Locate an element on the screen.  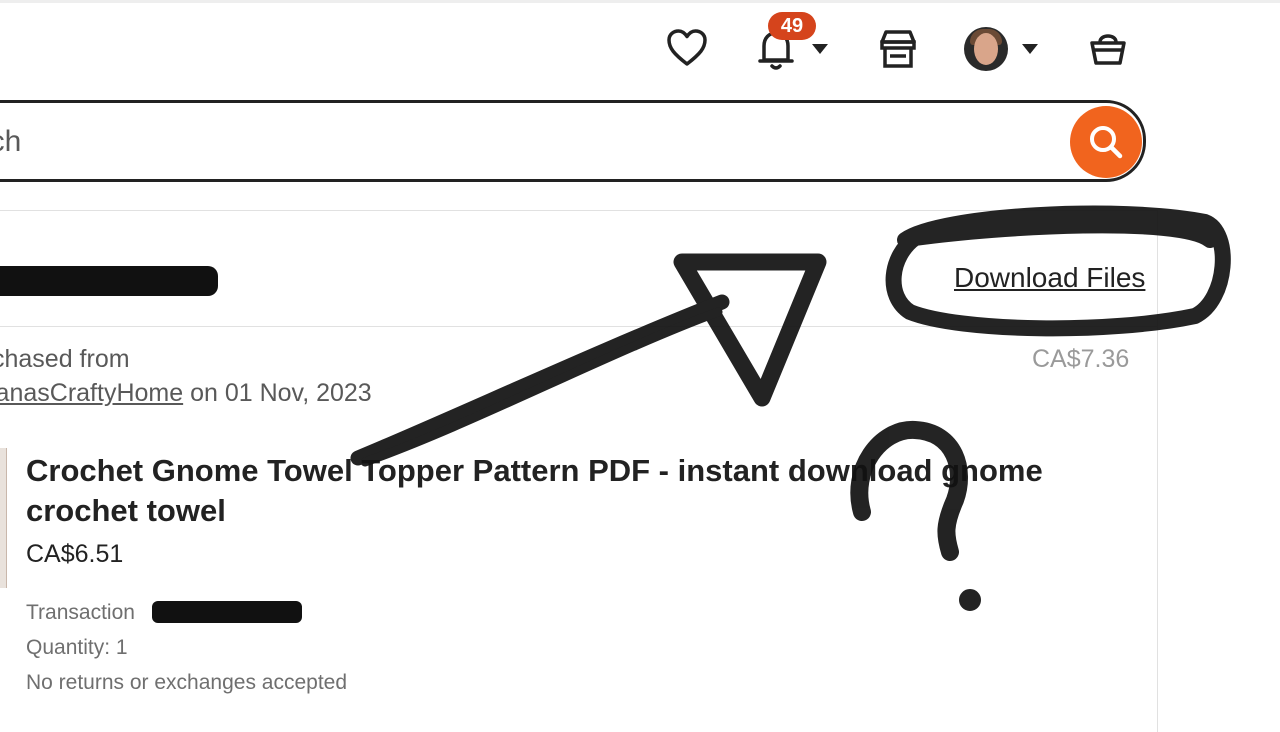
favorites-heart-icon is located at coordinates (687, 48).